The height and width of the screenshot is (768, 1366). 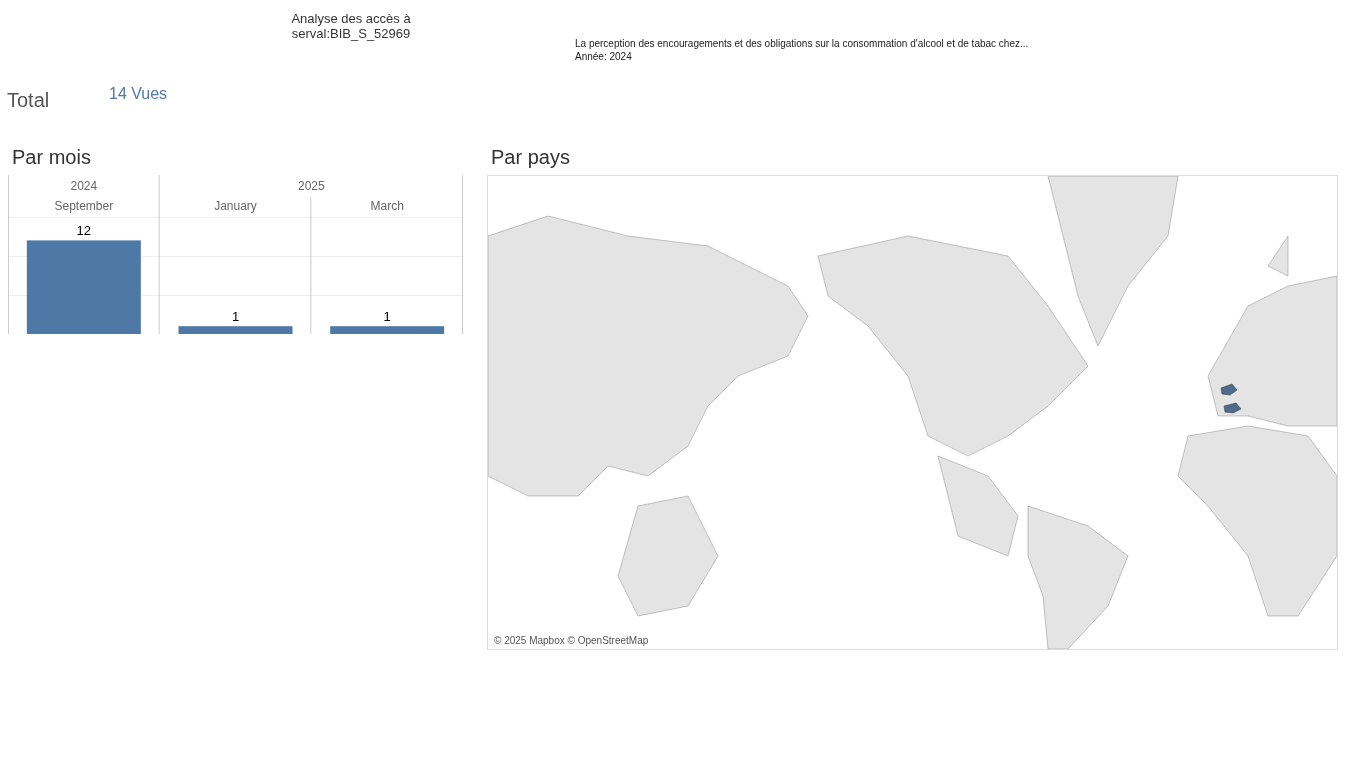 What do you see at coordinates (51, 158) in the screenshot?
I see `panel-title: Par mois` at bounding box center [51, 158].